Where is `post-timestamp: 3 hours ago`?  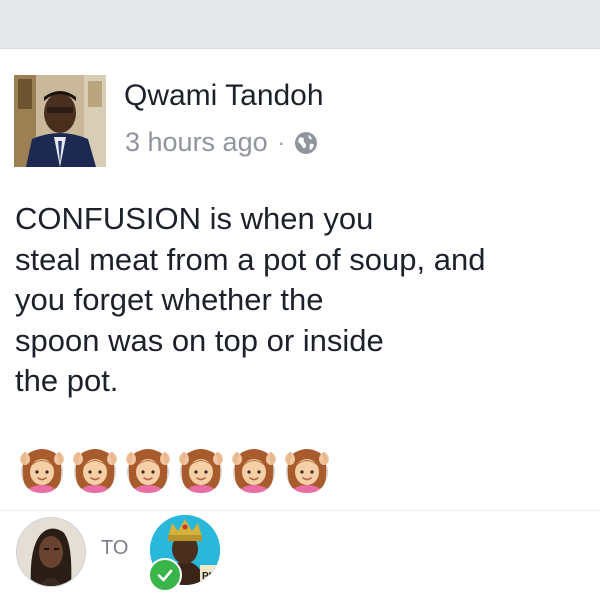 post-timestamp: 3 hours ago is located at coordinates (196, 142).